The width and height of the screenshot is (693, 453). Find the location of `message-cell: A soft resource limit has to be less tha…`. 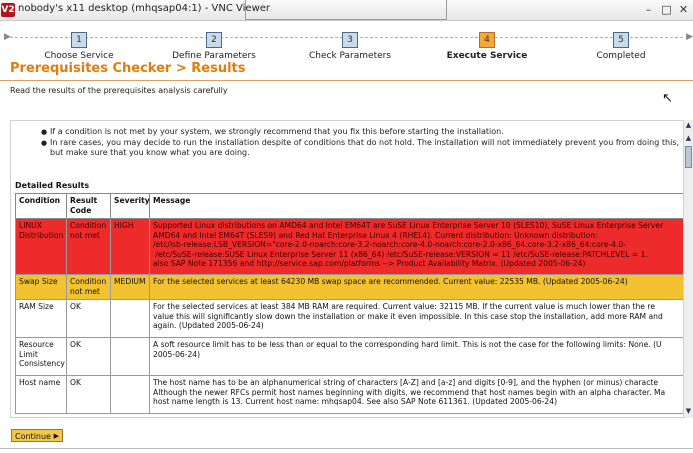

message-cell: A soft resource limit has to be less tha… is located at coordinates (416, 356).